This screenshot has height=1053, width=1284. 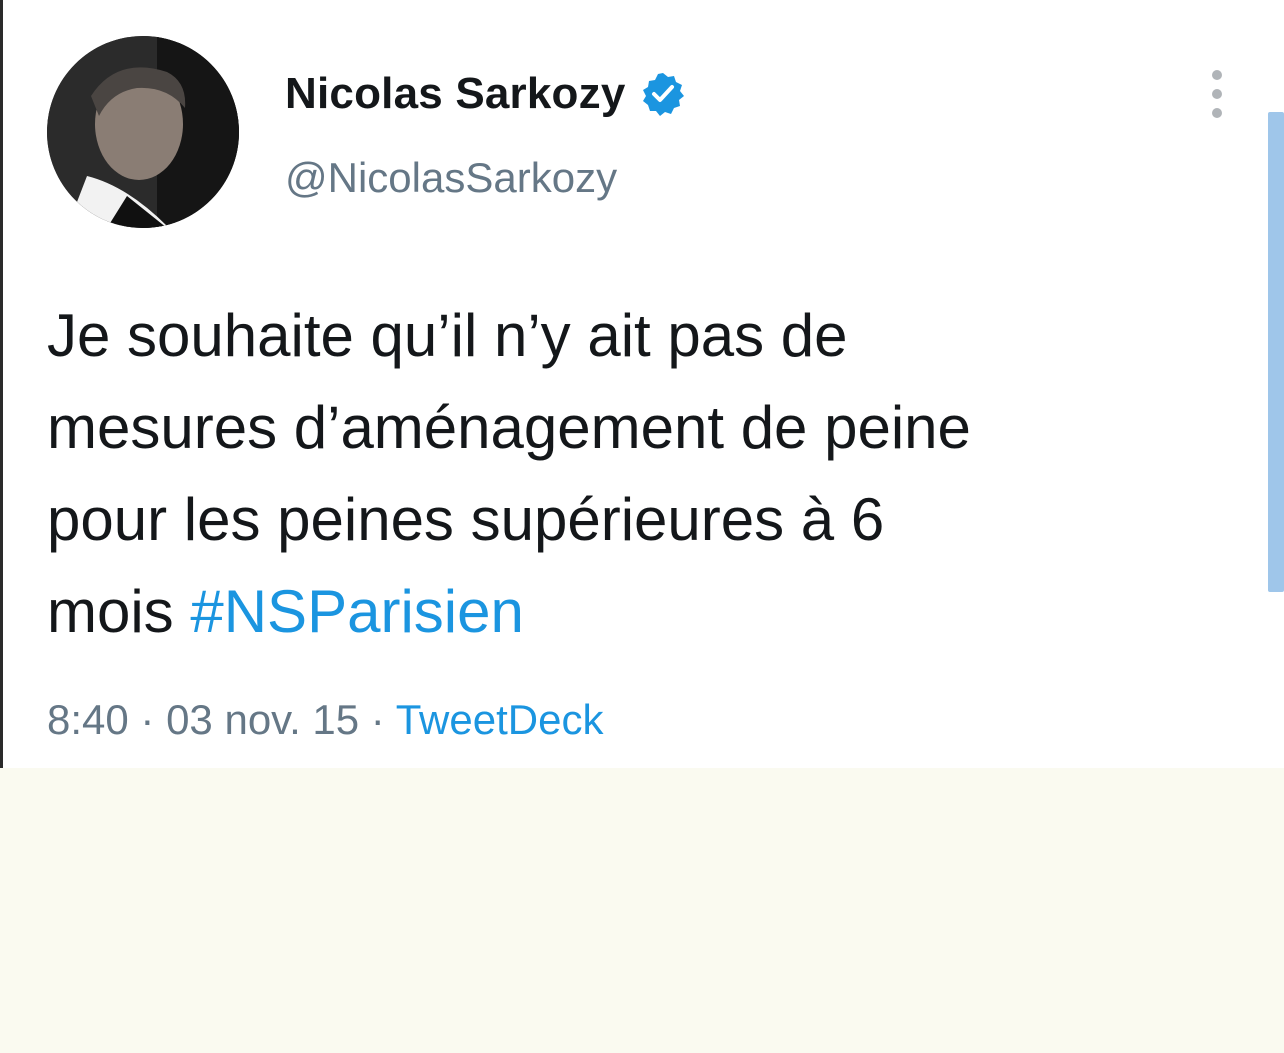 What do you see at coordinates (447, 335) in the screenshot?
I see `tweet-text-line: Je souhaite qu’il n’y ait pas de` at bounding box center [447, 335].